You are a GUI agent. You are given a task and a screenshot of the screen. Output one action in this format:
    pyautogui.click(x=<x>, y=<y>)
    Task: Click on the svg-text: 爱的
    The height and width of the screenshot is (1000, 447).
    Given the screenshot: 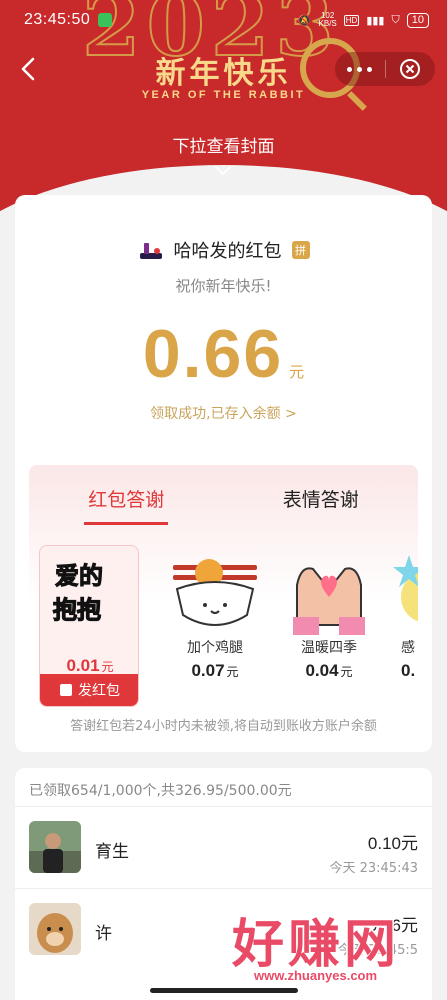 What is the action you would take?
    pyautogui.click(x=79, y=576)
    